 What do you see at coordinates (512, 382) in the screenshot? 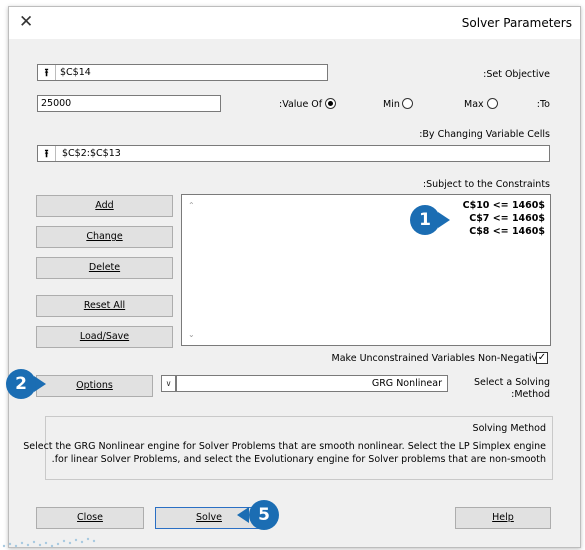
I see `solving-method-label-1: Select a Solving` at bounding box center [512, 382].